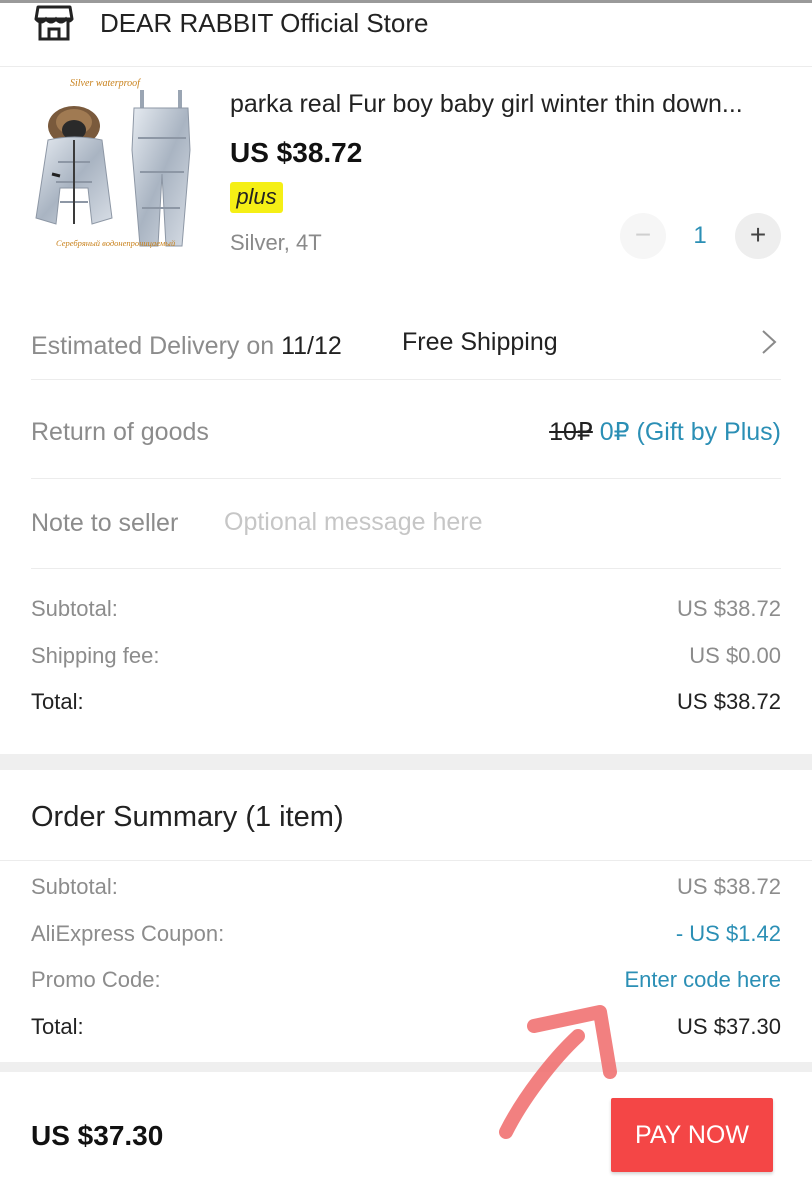 This screenshot has height=1200, width=812. What do you see at coordinates (728, 934) in the screenshot?
I see `coupon-value: - US $1.42` at bounding box center [728, 934].